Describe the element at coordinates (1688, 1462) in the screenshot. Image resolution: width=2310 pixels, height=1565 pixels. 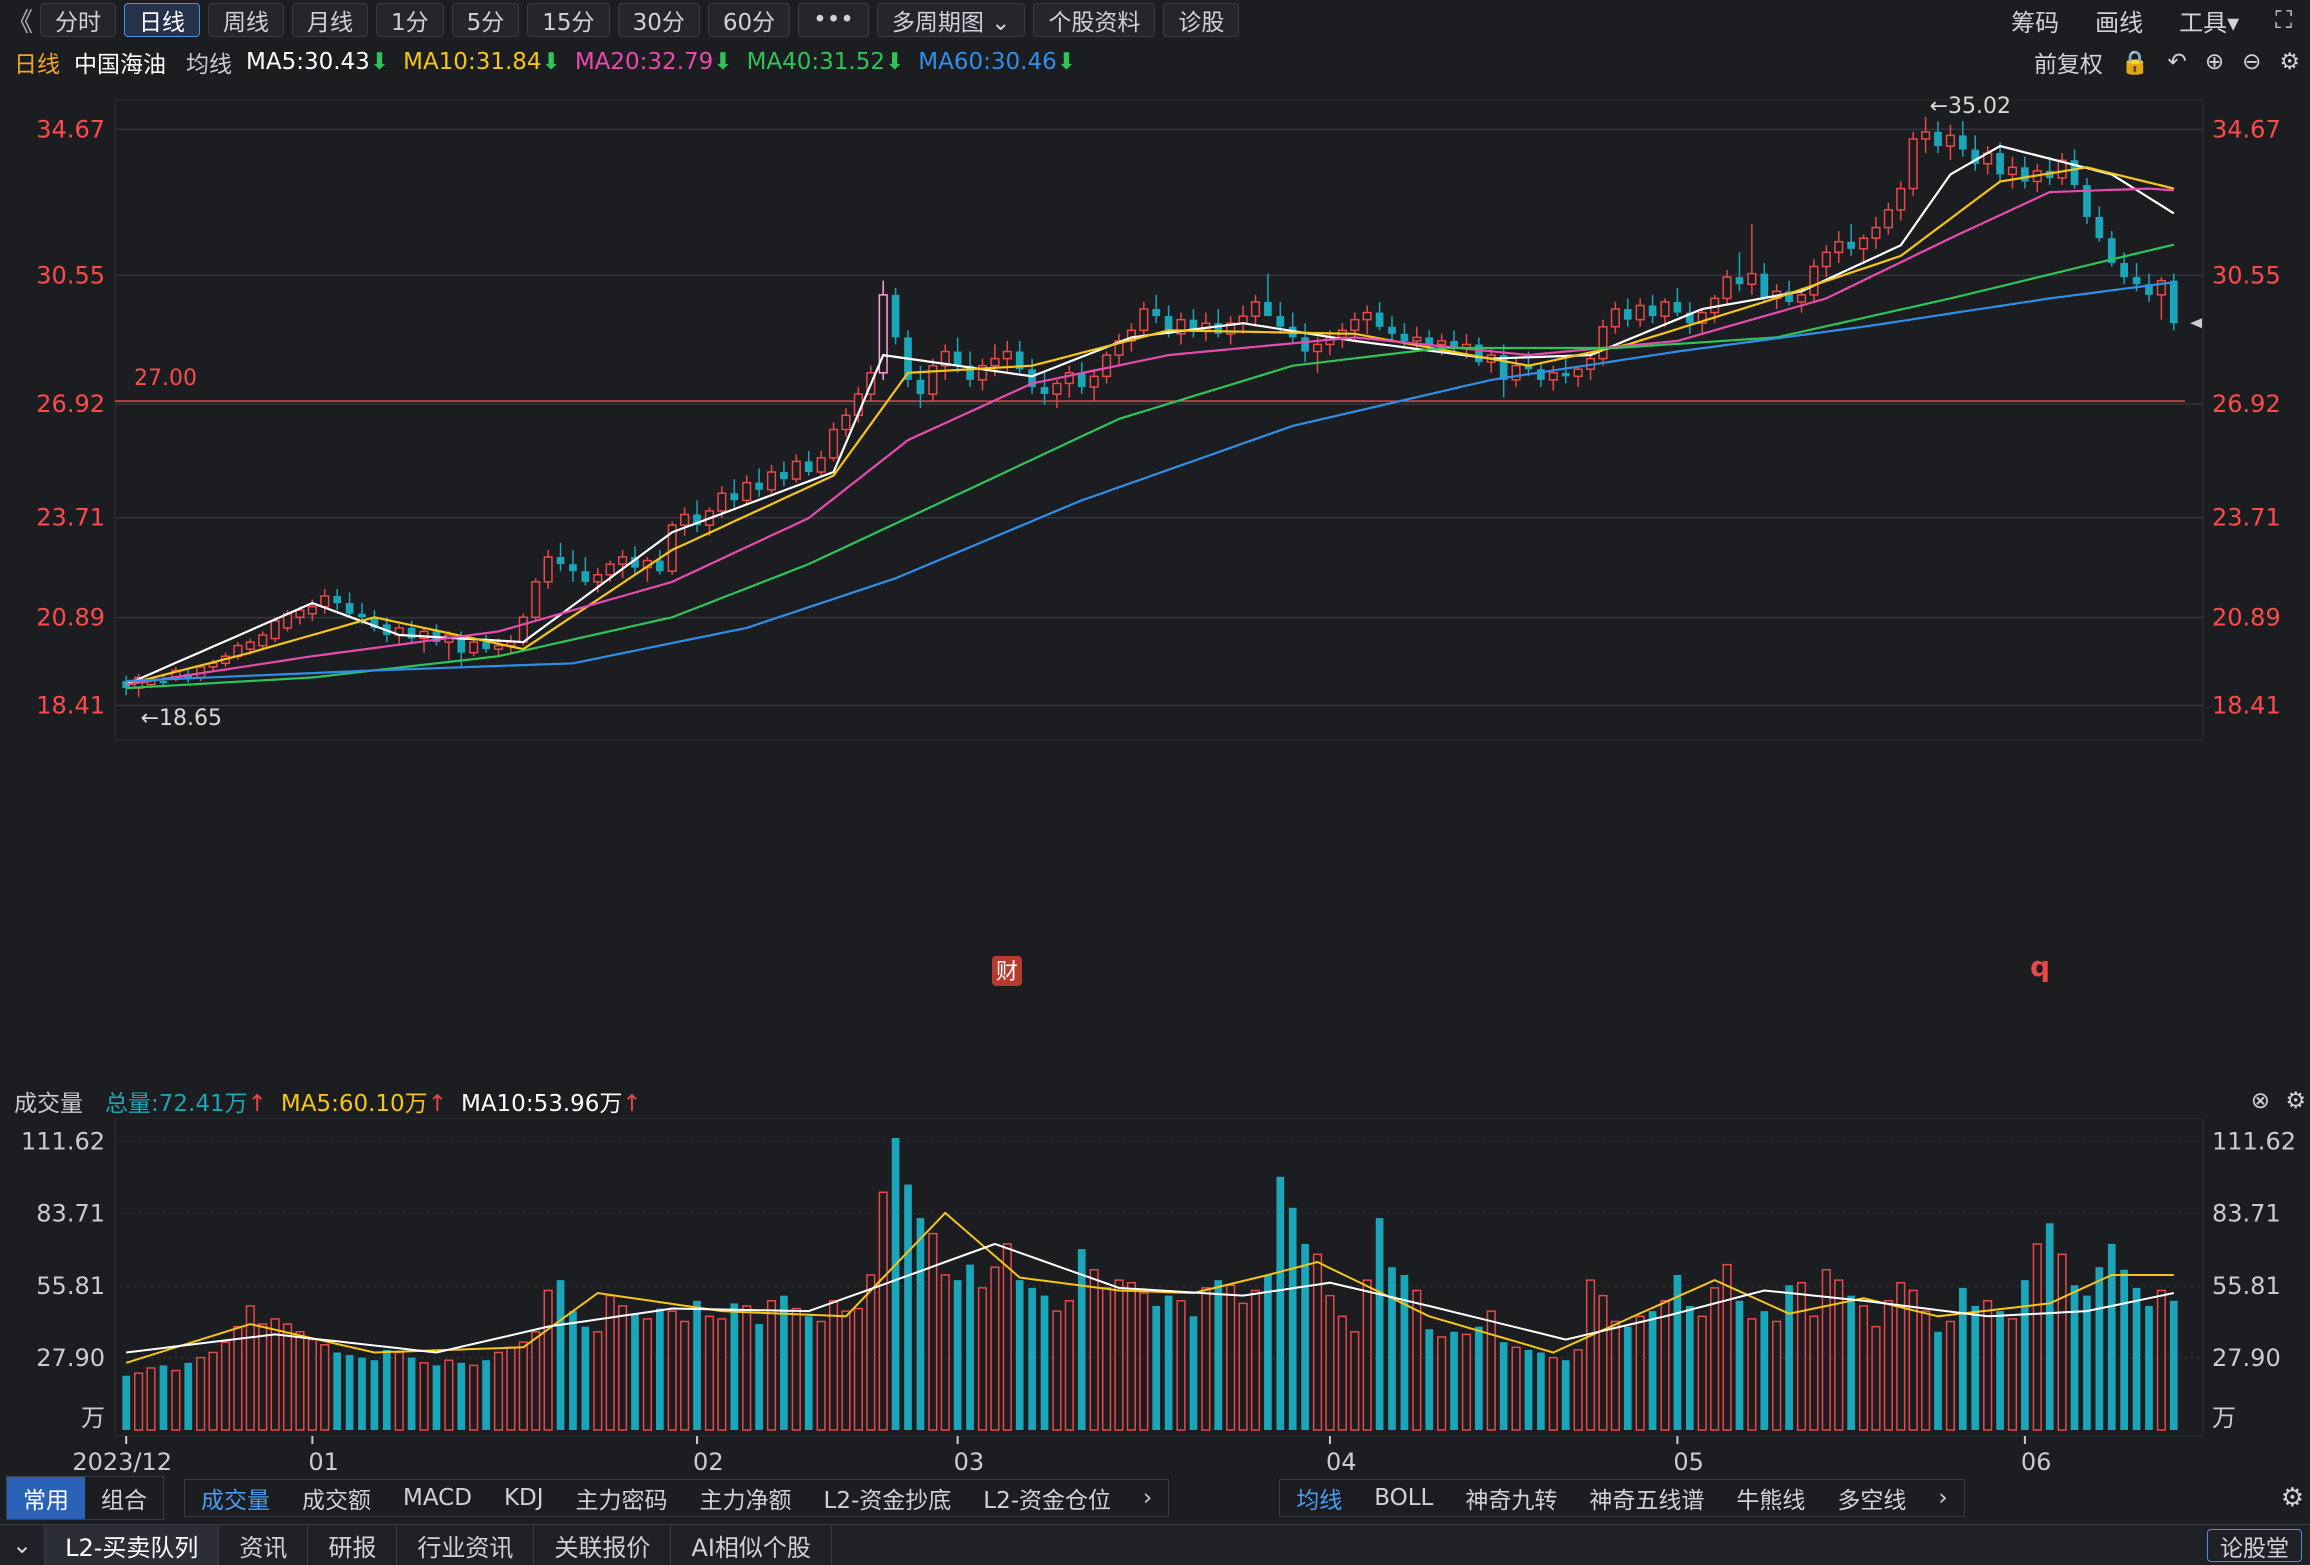
I see `date-label: 05` at that location.